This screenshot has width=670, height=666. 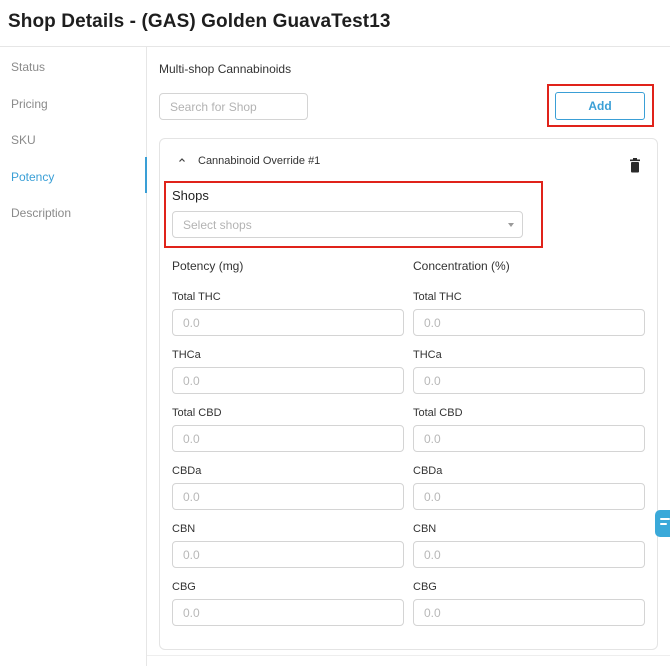 What do you see at coordinates (146, 175) in the screenshot?
I see `active-tab-indicator` at bounding box center [146, 175].